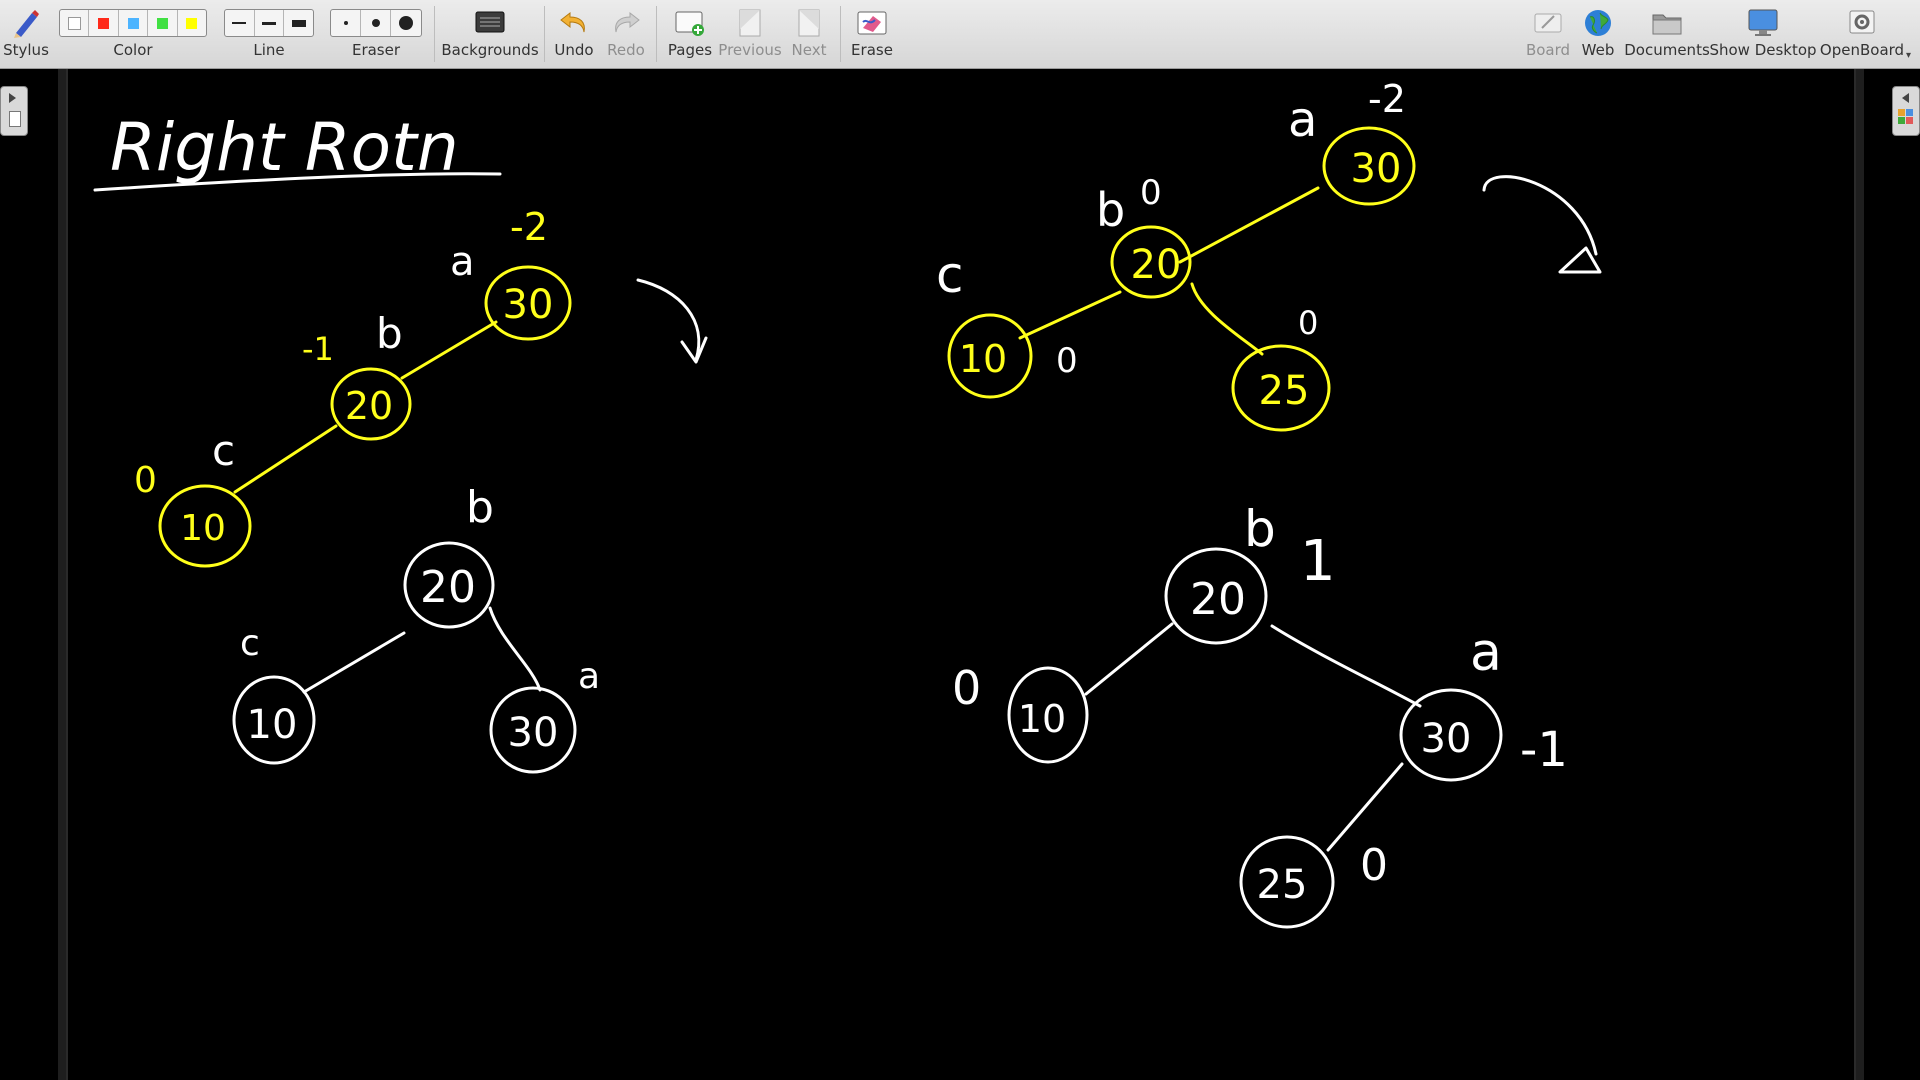 This screenshot has height=1080, width=1920. I want to click on documents-label: Documents, so click(1667, 50).